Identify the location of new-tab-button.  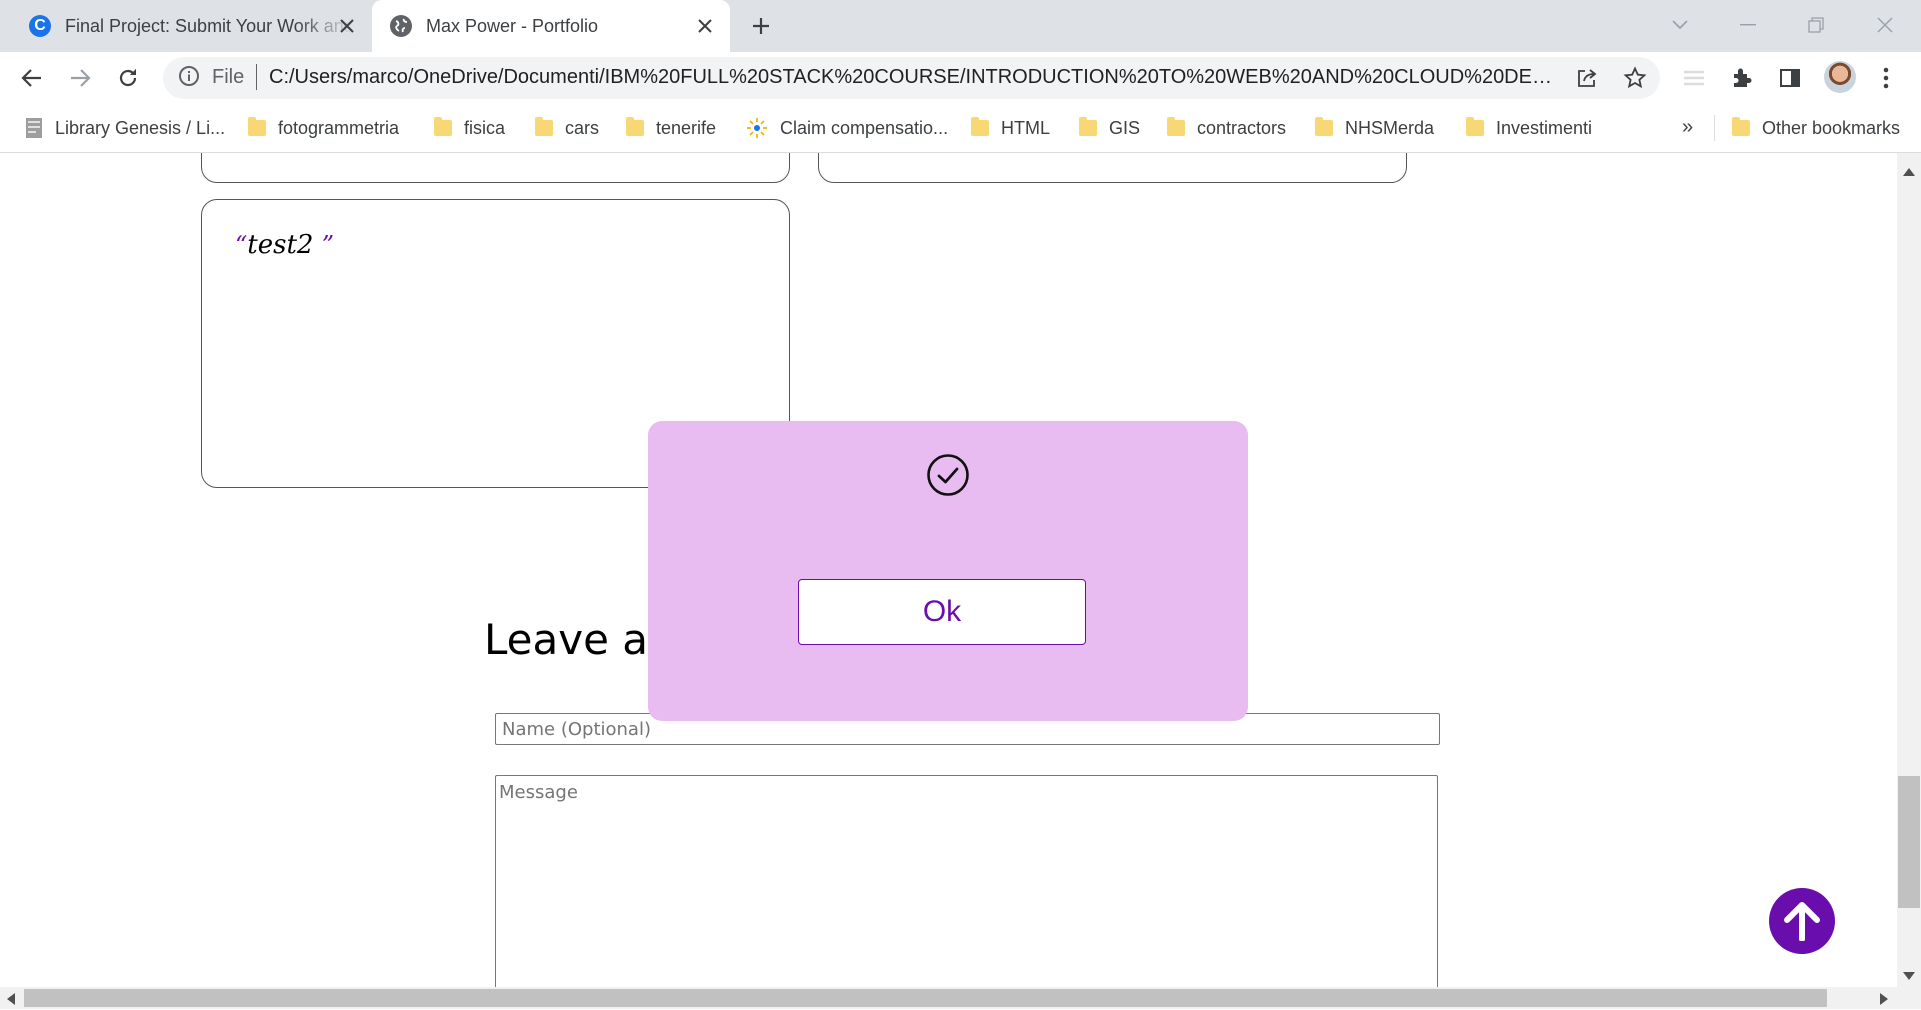
(761, 26).